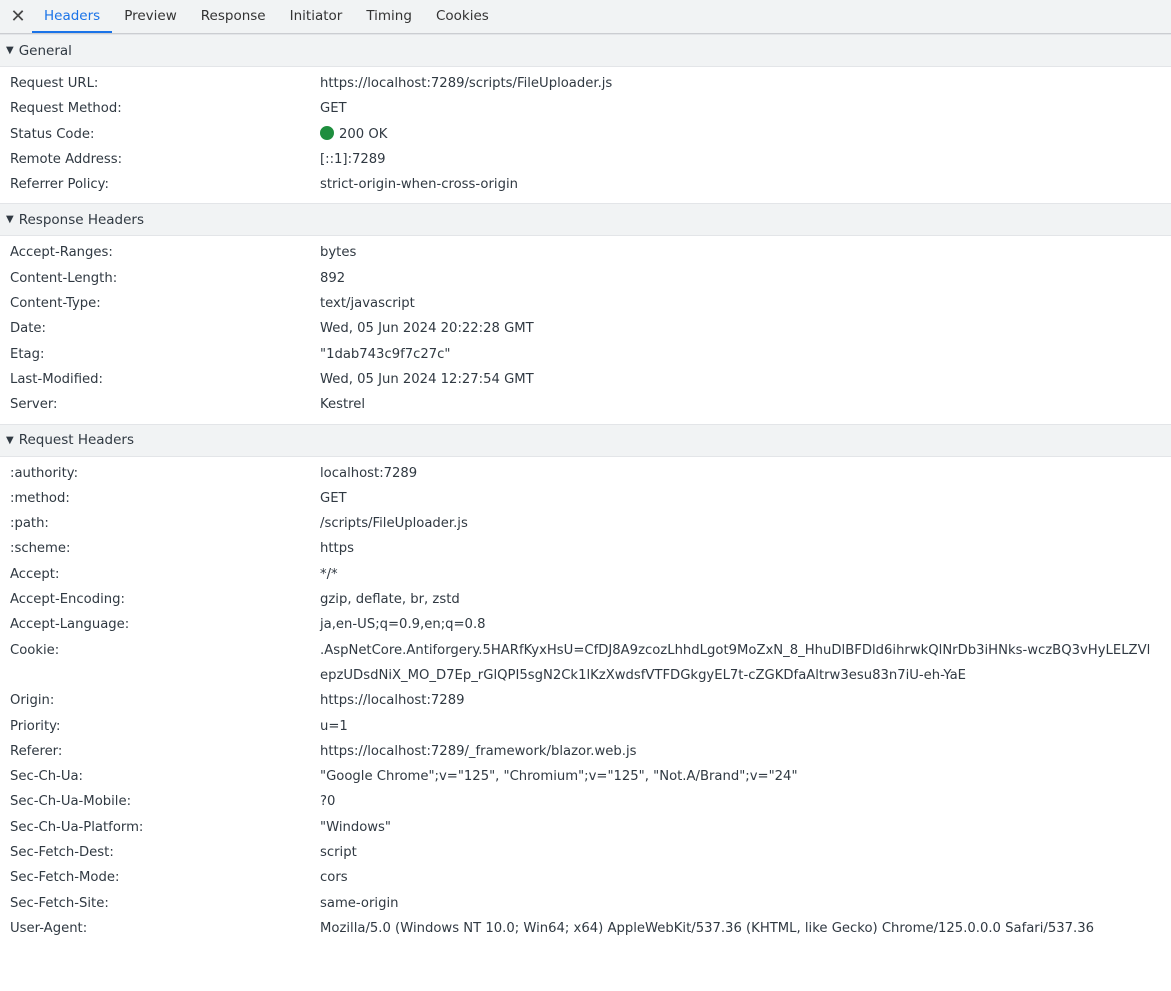  What do you see at coordinates (394, 524) in the screenshot?
I see `header-value: /scripts/FileUploader.js` at bounding box center [394, 524].